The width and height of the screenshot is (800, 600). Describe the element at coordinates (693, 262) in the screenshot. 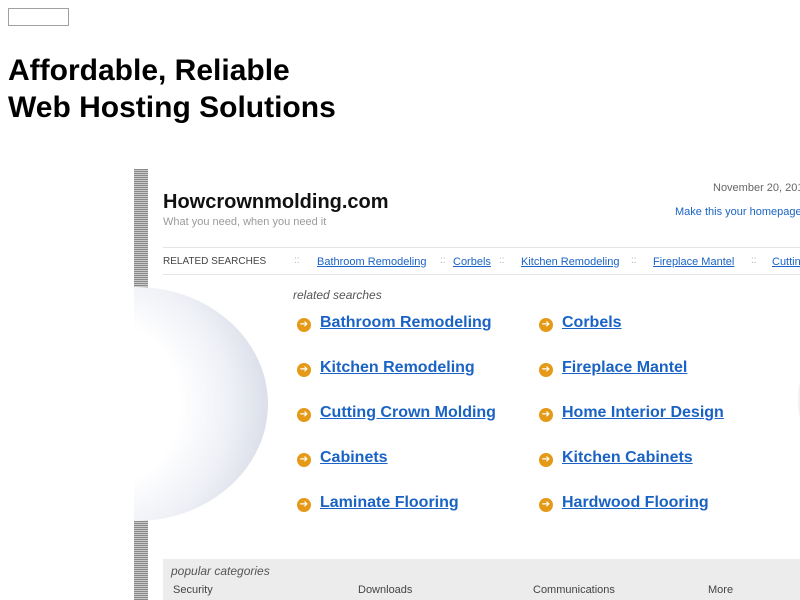

I see `bar-link-fireplace-mantel: Fireplace Mantel` at that location.